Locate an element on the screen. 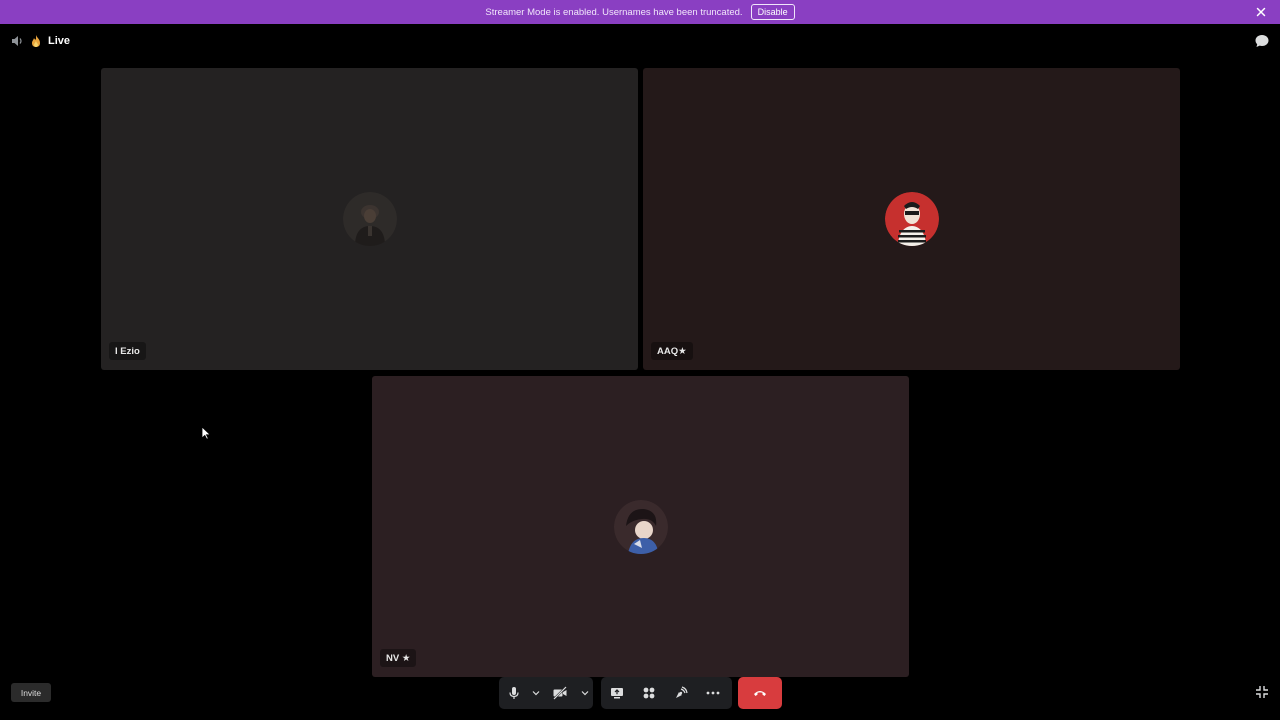 The height and width of the screenshot is (720, 1280). mouse-cursor-icon is located at coordinates (206, 433).